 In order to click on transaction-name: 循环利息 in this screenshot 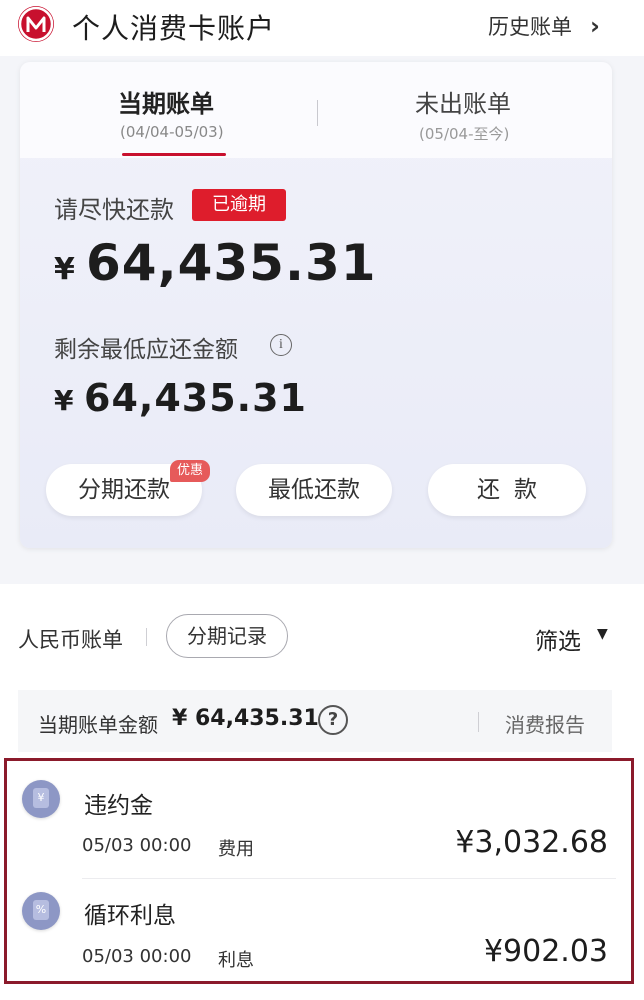, I will do `click(130, 913)`.